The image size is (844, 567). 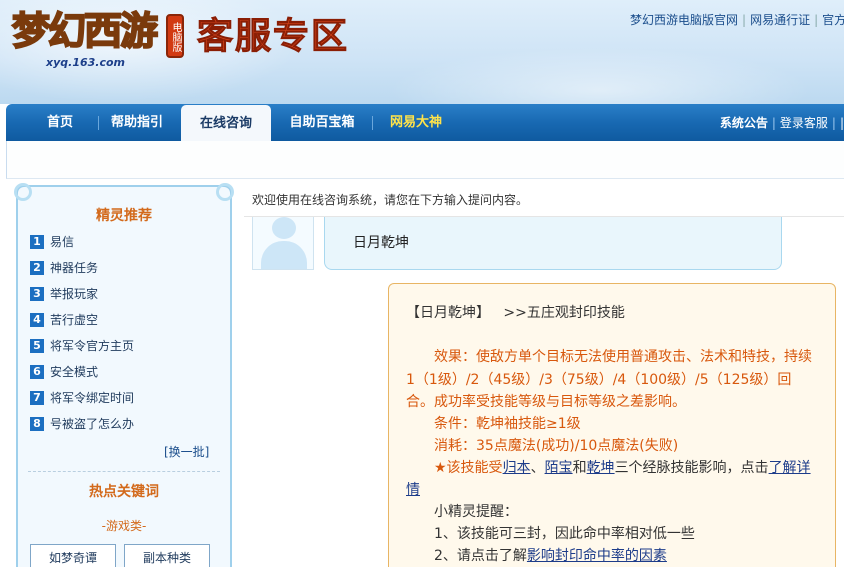 I want to click on condition-line: 条件：乾坤袖技能≥1级, so click(x=507, y=424).